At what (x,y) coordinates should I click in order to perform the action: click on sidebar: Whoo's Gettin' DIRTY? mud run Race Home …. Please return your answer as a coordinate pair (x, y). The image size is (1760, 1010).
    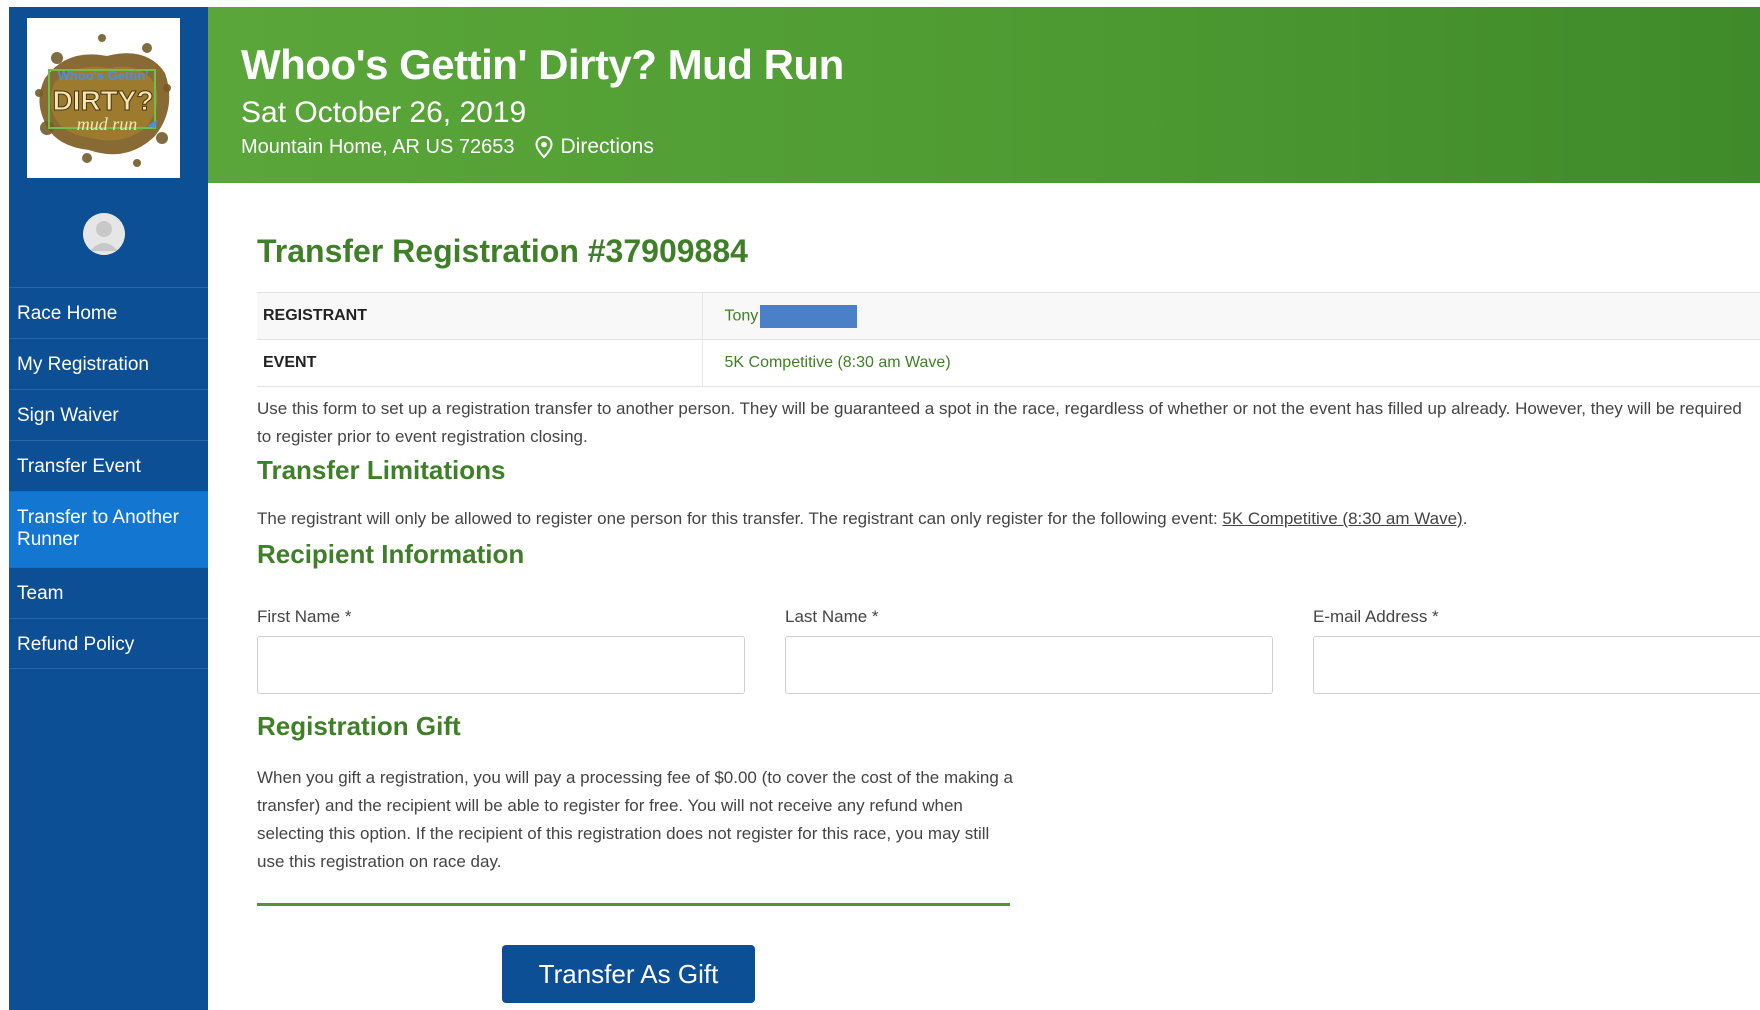
    Looking at the image, I should click on (108, 508).